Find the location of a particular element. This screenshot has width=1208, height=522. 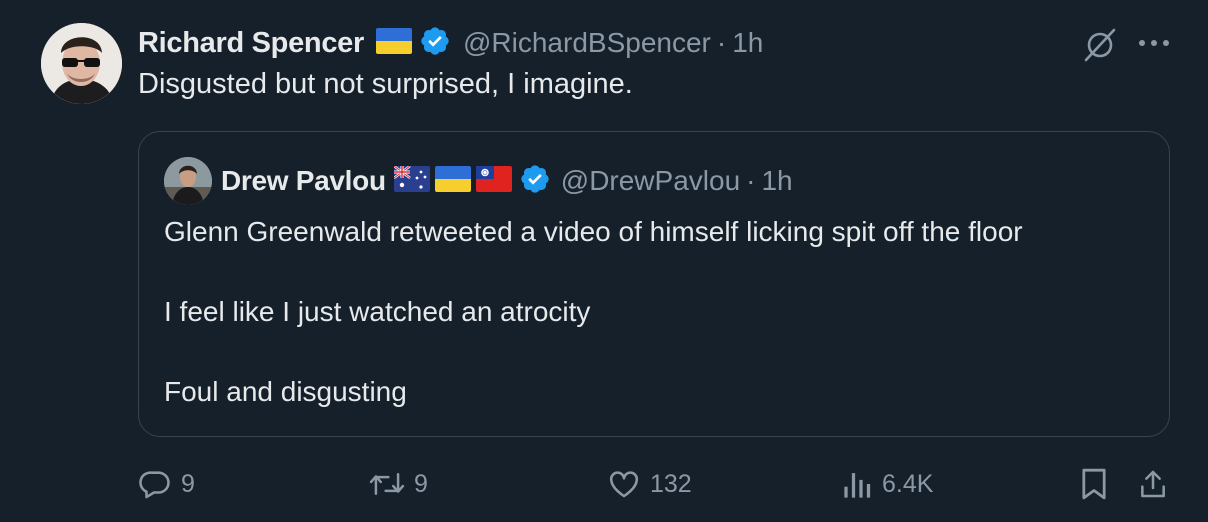

share-button is located at coordinates (1153, 484).